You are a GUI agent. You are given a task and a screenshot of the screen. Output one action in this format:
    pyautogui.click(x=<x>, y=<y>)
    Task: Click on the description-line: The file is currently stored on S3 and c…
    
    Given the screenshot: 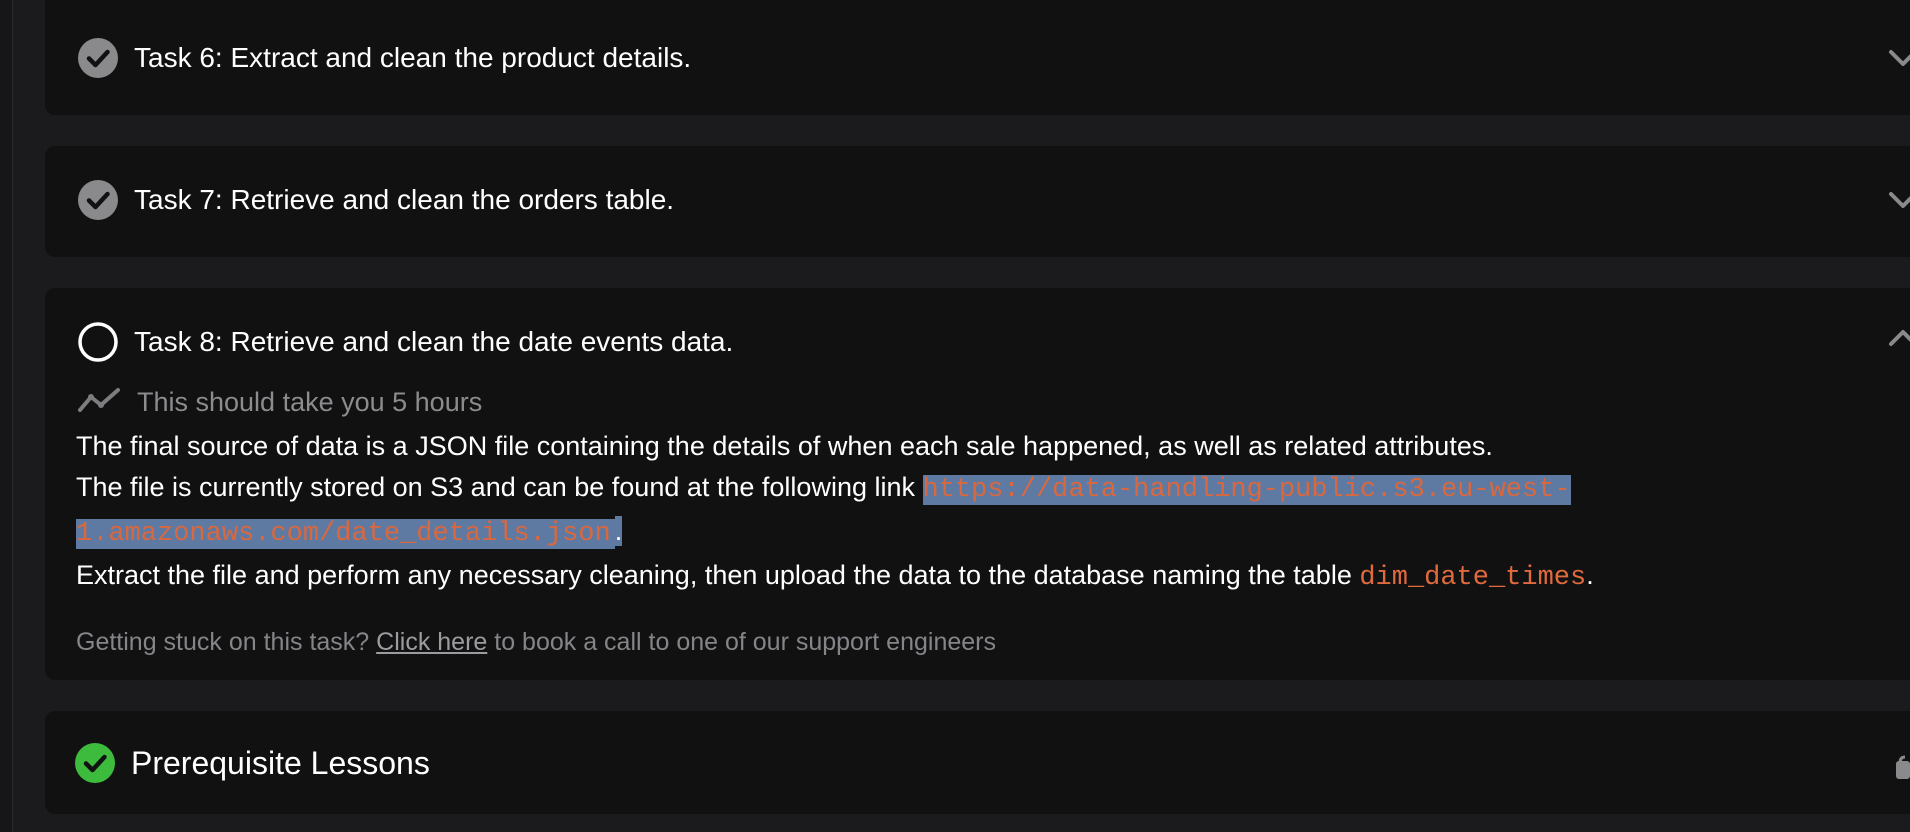 What is the action you would take?
    pyautogui.click(x=991, y=511)
    